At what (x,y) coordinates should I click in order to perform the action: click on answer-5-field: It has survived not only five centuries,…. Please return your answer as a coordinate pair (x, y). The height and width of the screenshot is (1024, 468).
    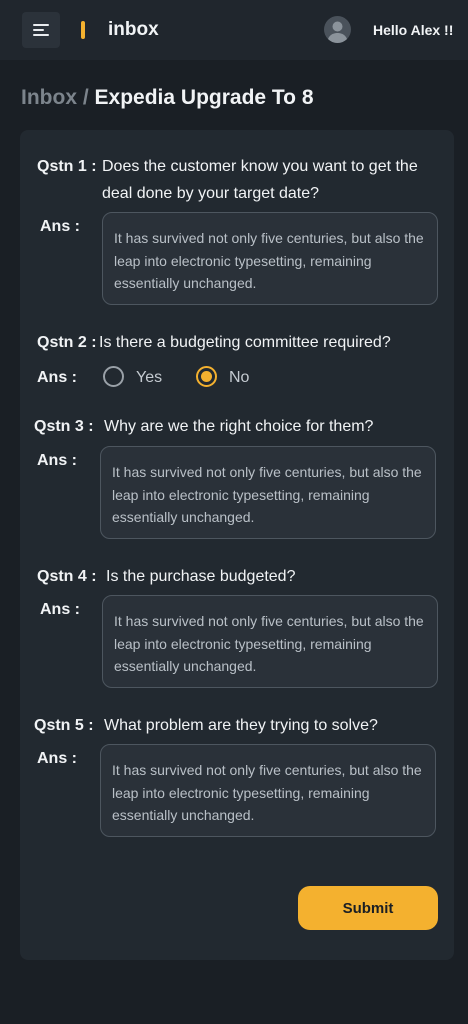
    Looking at the image, I should click on (268, 790).